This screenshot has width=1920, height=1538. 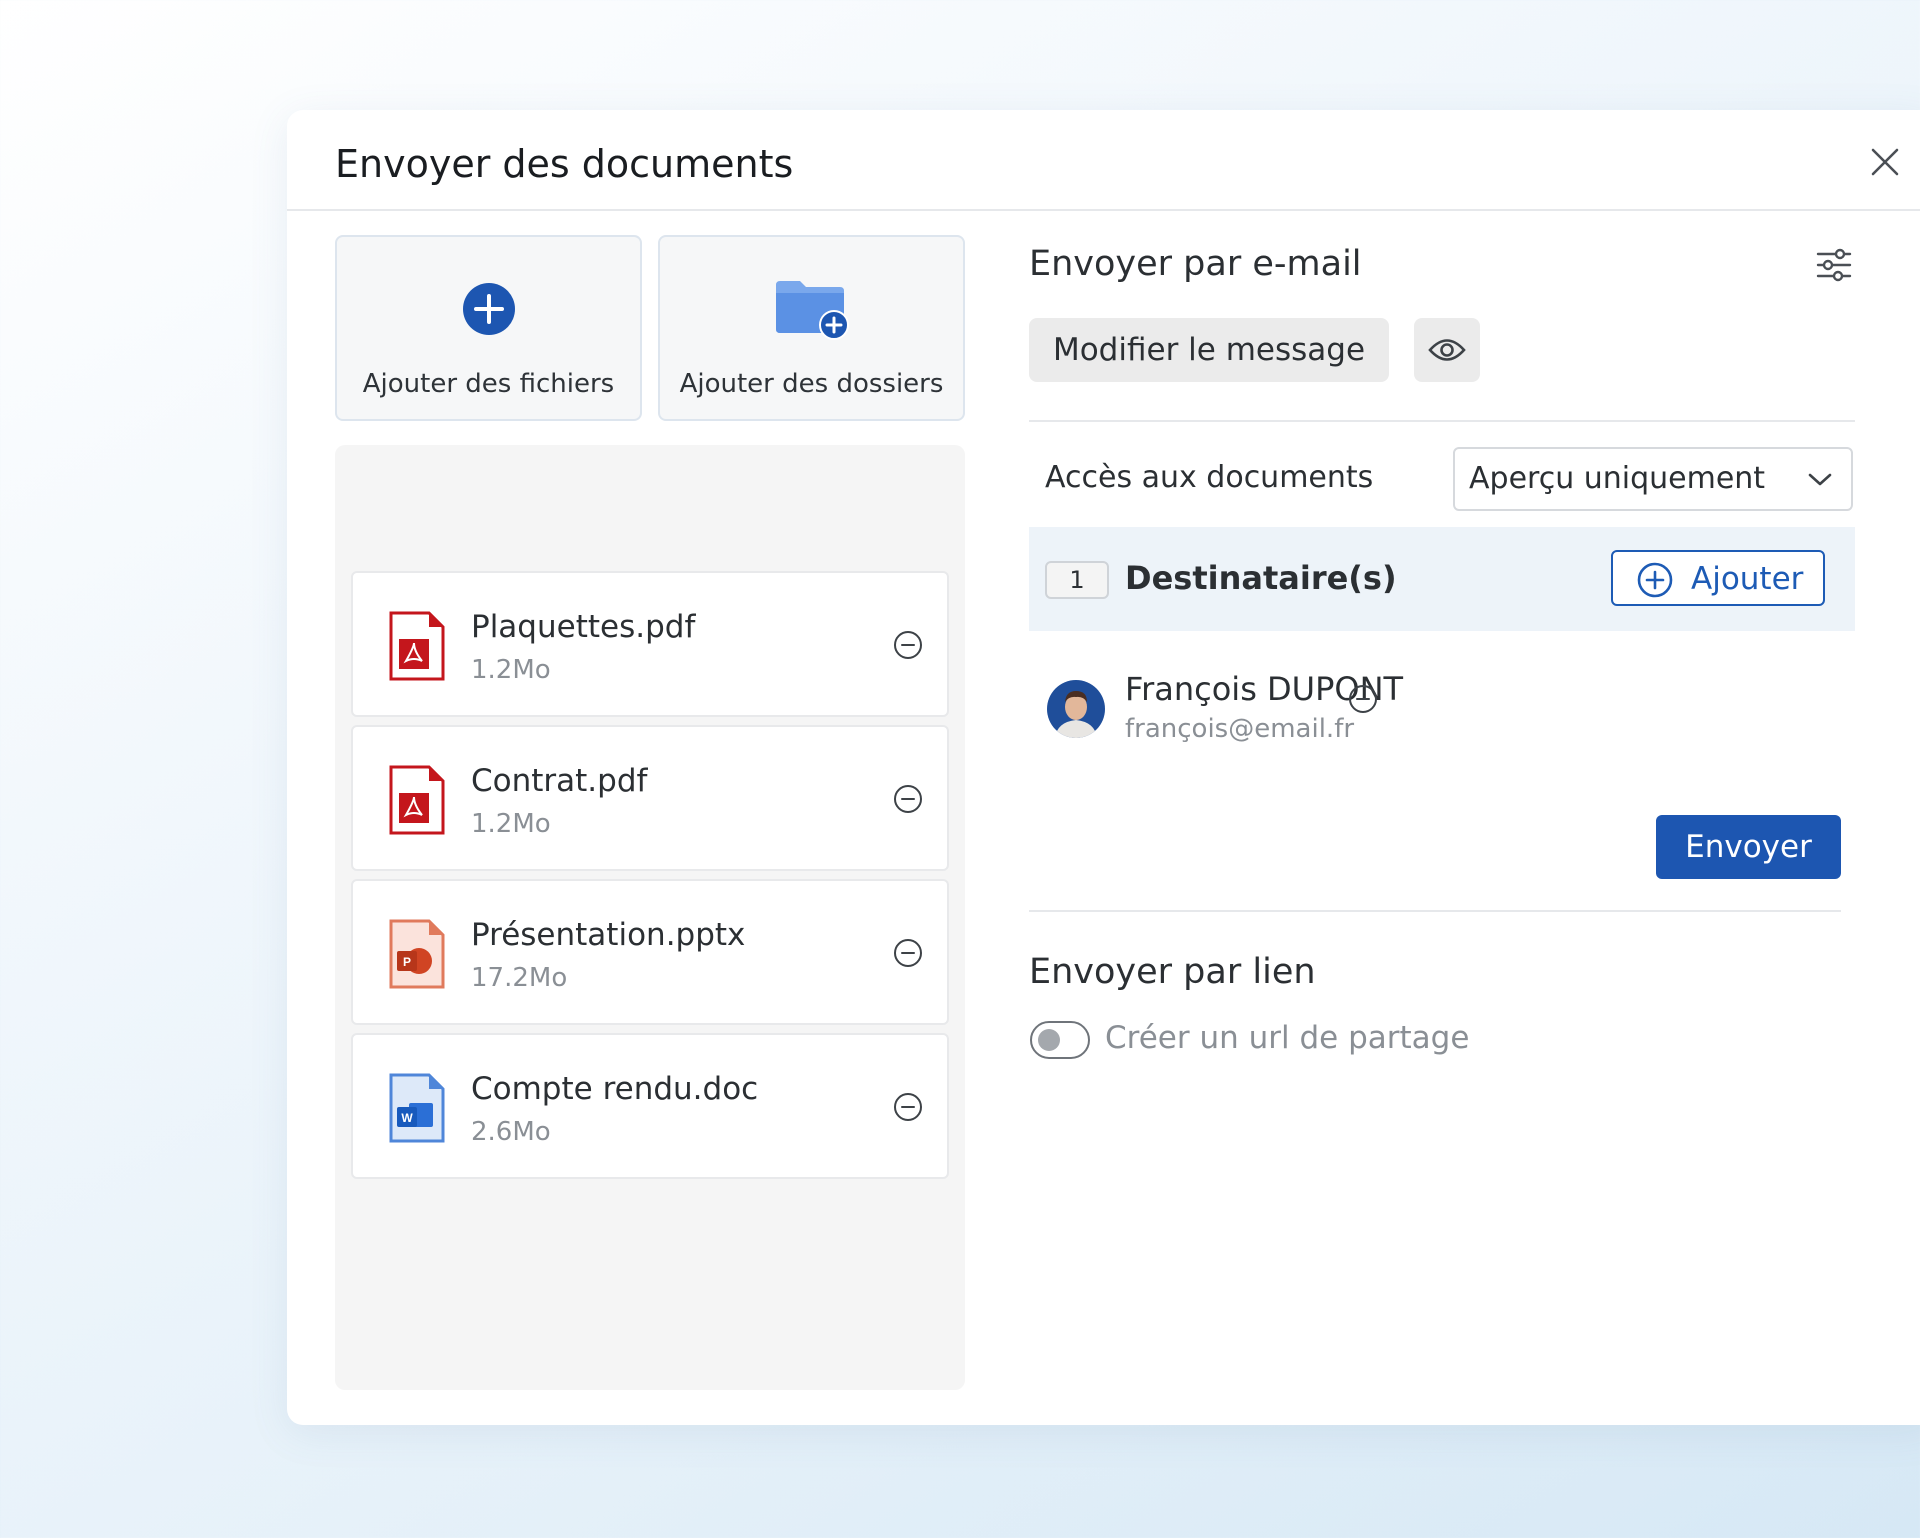 I want to click on close-button, so click(x=1885, y=162).